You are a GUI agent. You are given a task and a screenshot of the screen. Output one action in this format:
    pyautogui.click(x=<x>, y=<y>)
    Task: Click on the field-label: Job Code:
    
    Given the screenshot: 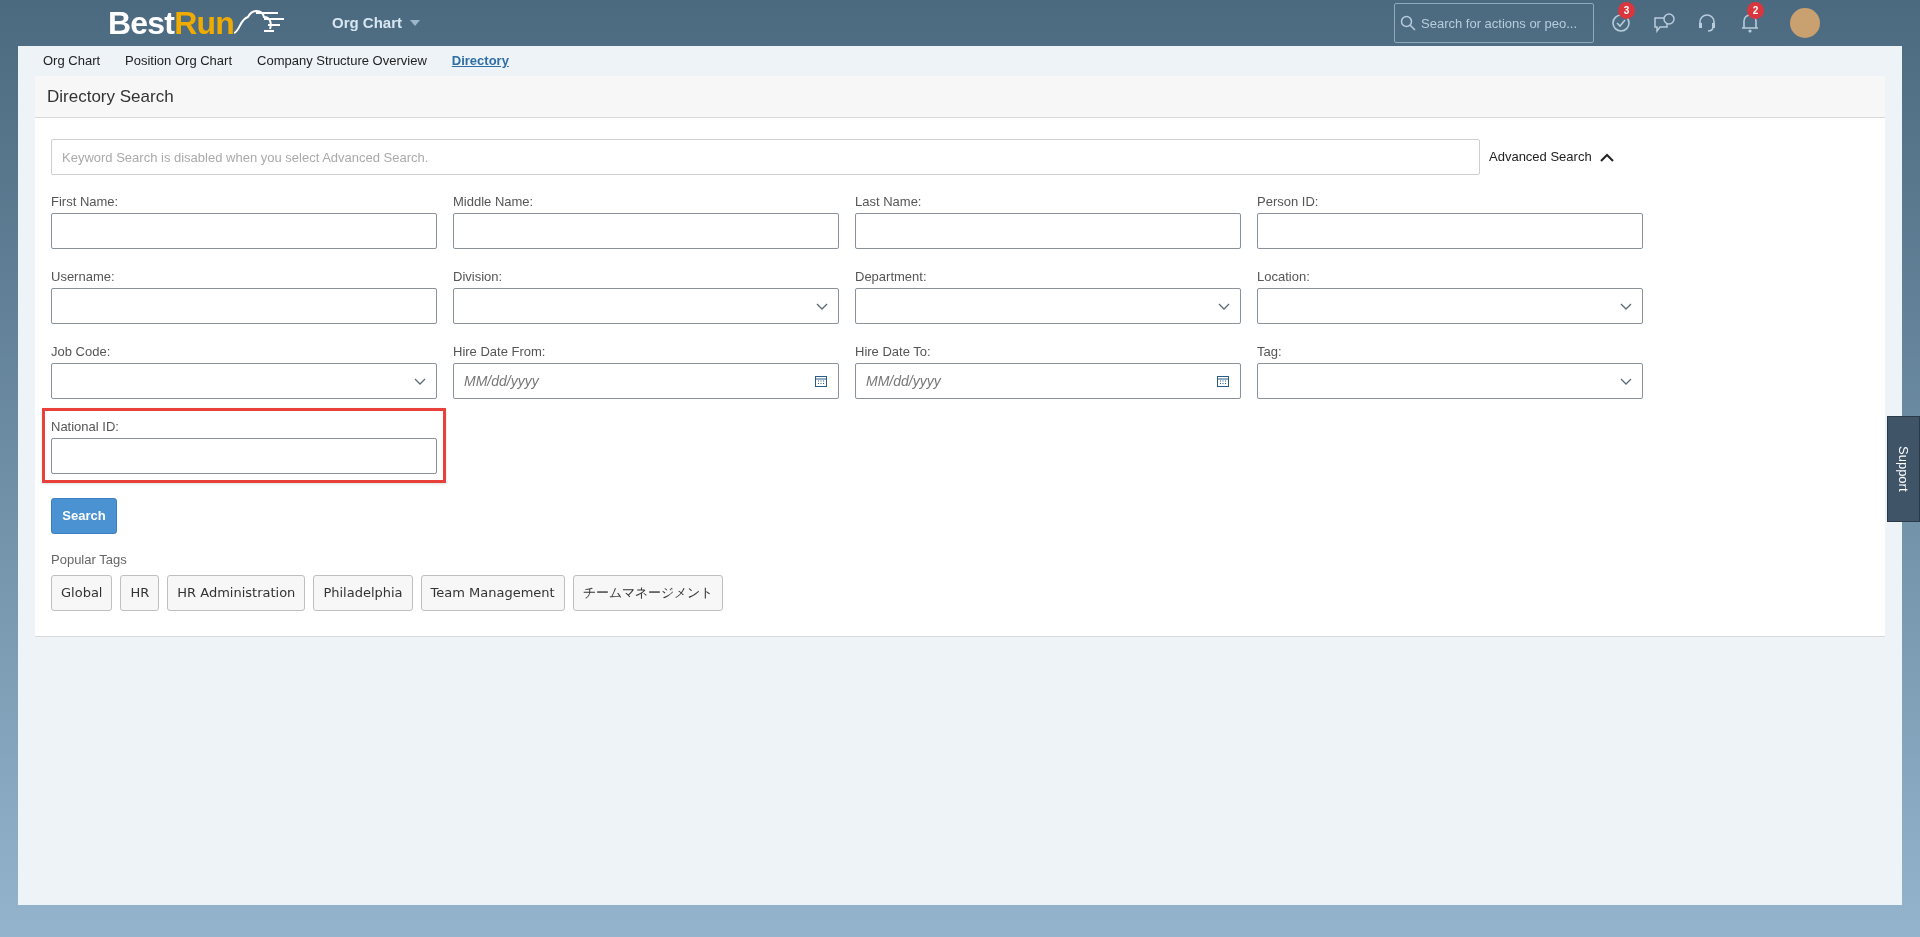 What is the action you would take?
    pyautogui.click(x=81, y=352)
    